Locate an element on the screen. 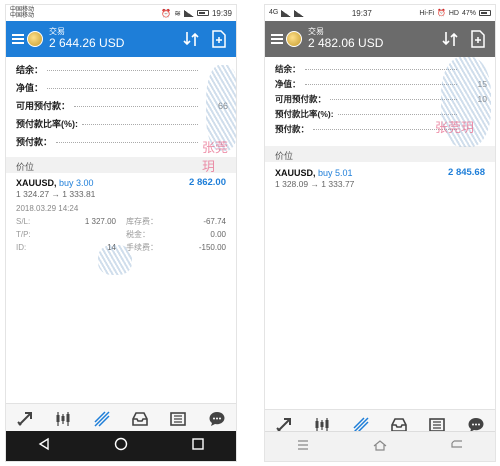  redaction-scribble is located at coordinates (115, 260).